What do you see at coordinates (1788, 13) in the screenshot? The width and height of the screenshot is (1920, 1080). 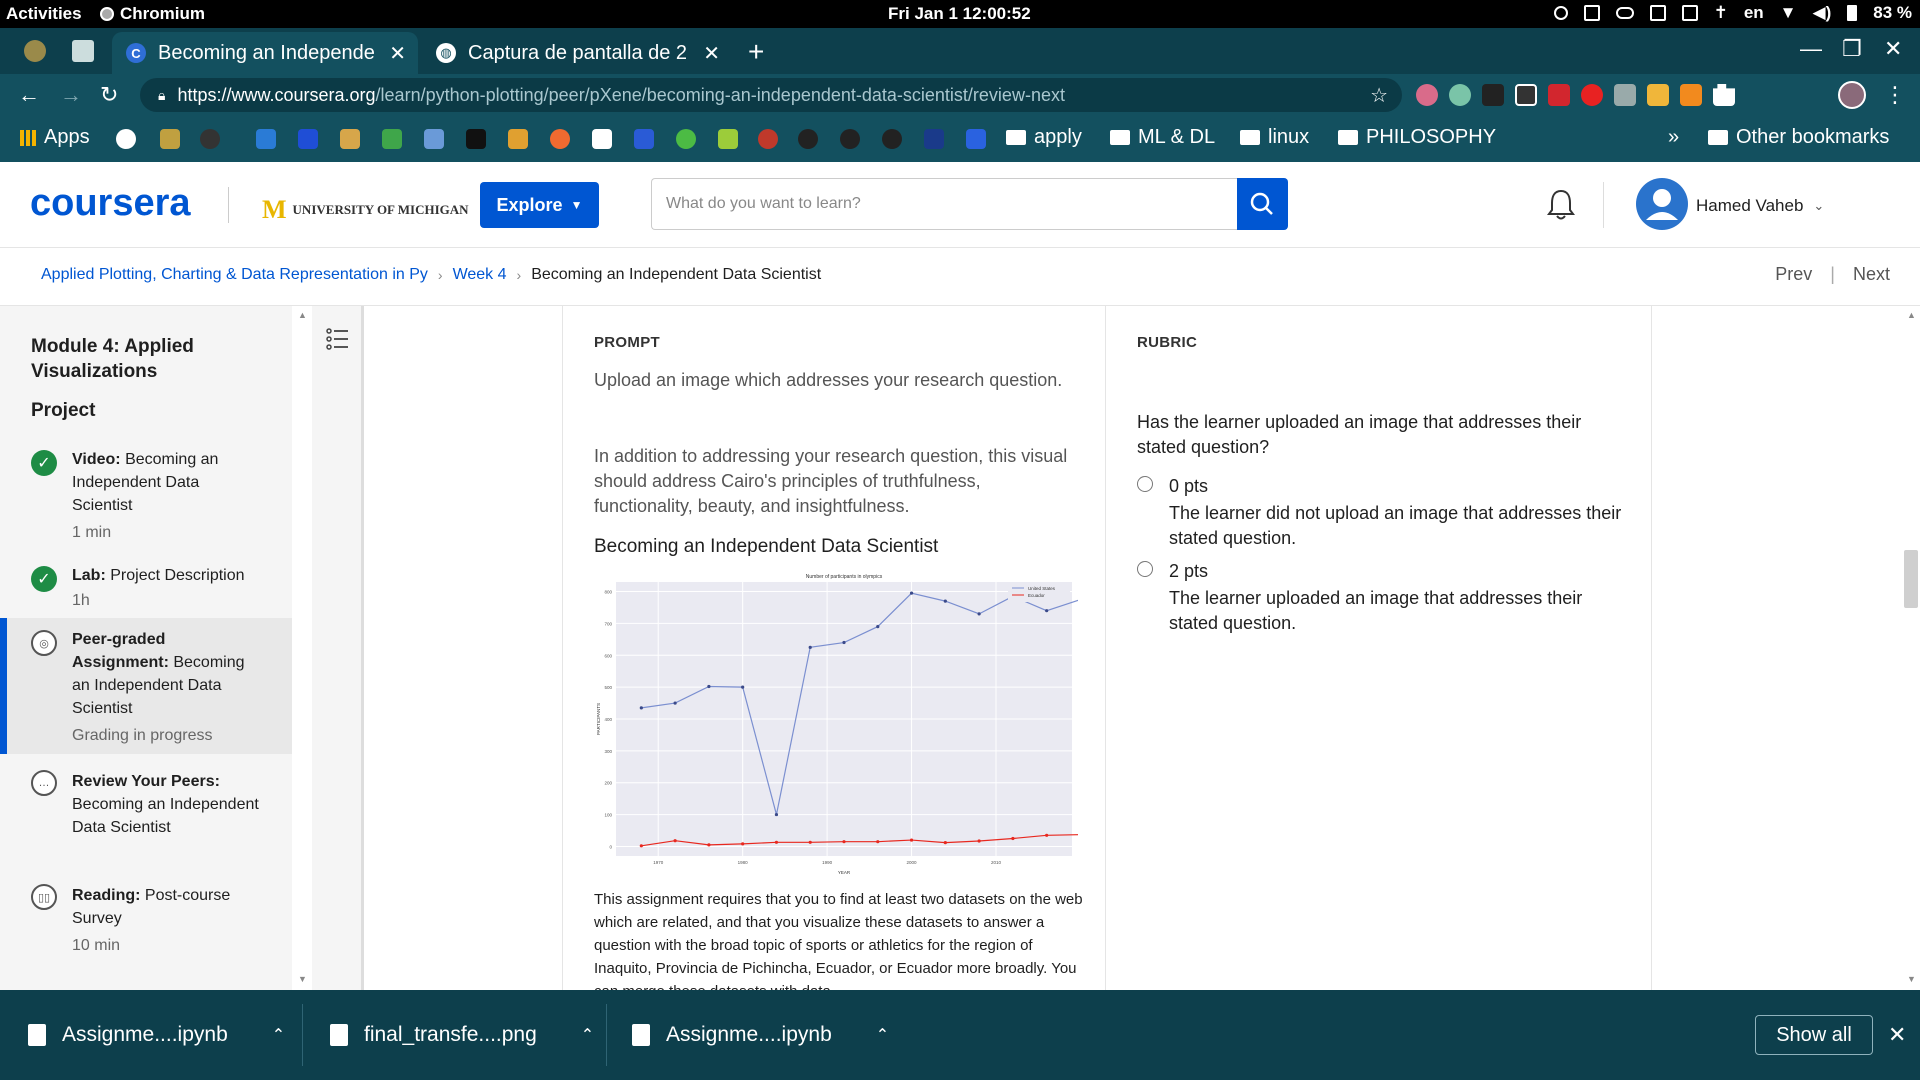 I see `wifi-icon: ▼` at bounding box center [1788, 13].